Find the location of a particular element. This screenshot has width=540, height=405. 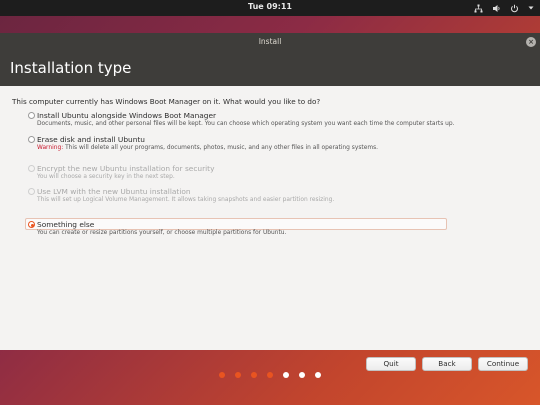

warning-label: Warning: is located at coordinates (50, 148).